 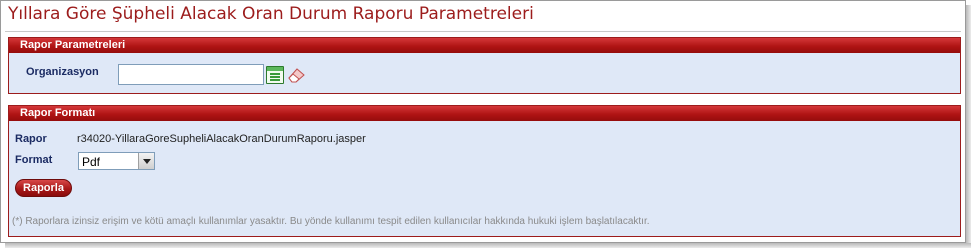 I want to click on format-panel-header: Rapor Formatı, so click(x=484, y=113).